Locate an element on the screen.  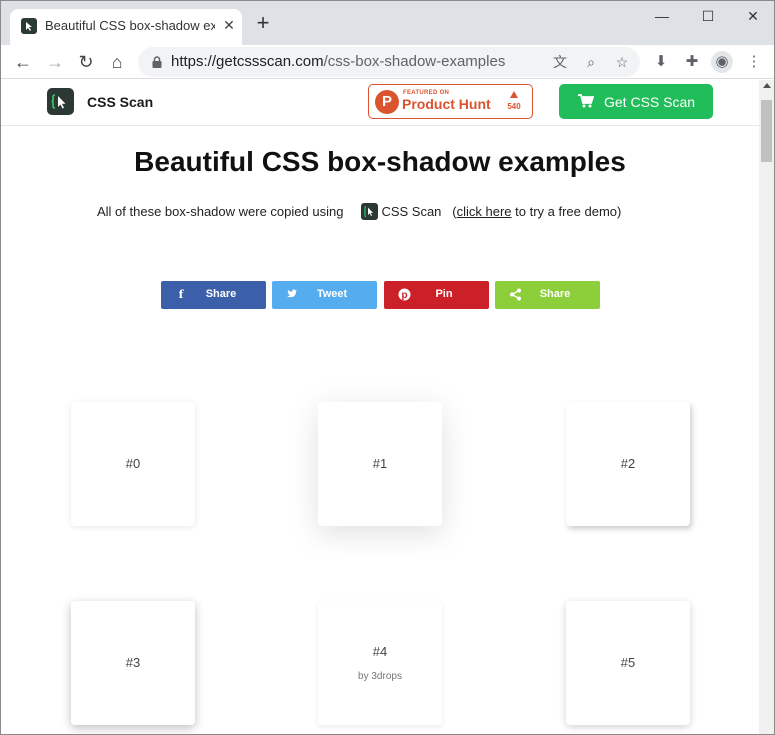
close-tab-icon: ✕ is located at coordinates (229, 25).